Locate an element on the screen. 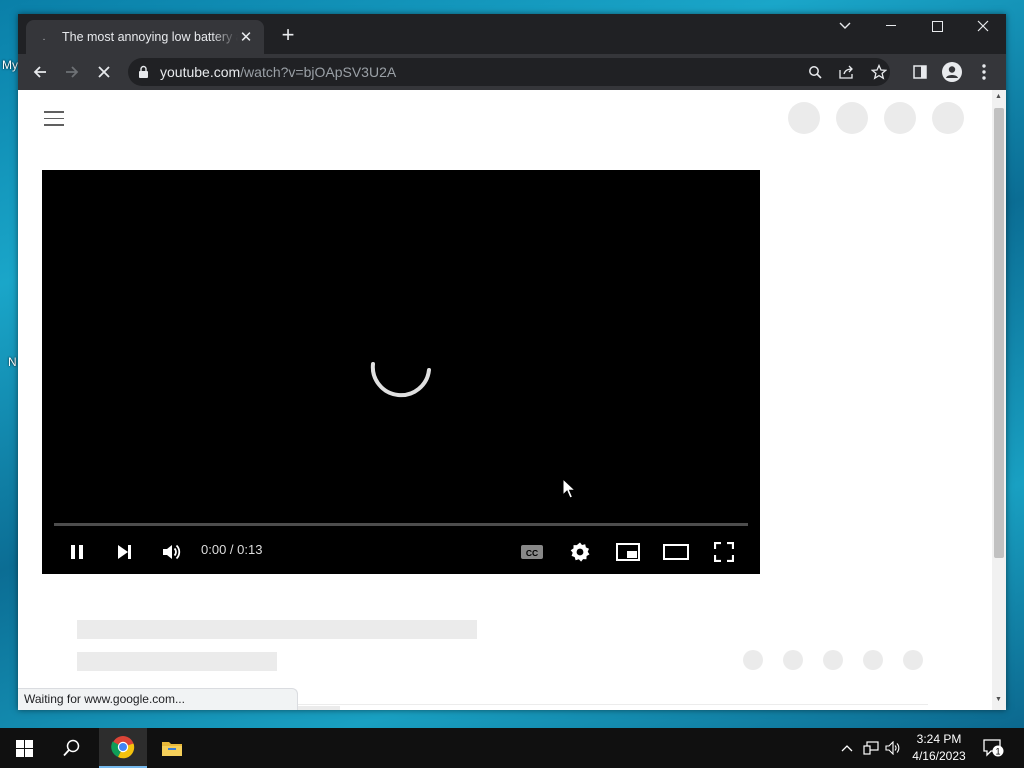 The image size is (1024, 768). browser-toolbar: youtube.com/watch?v=bjOApSV3U2A is located at coordinates (512, 72).